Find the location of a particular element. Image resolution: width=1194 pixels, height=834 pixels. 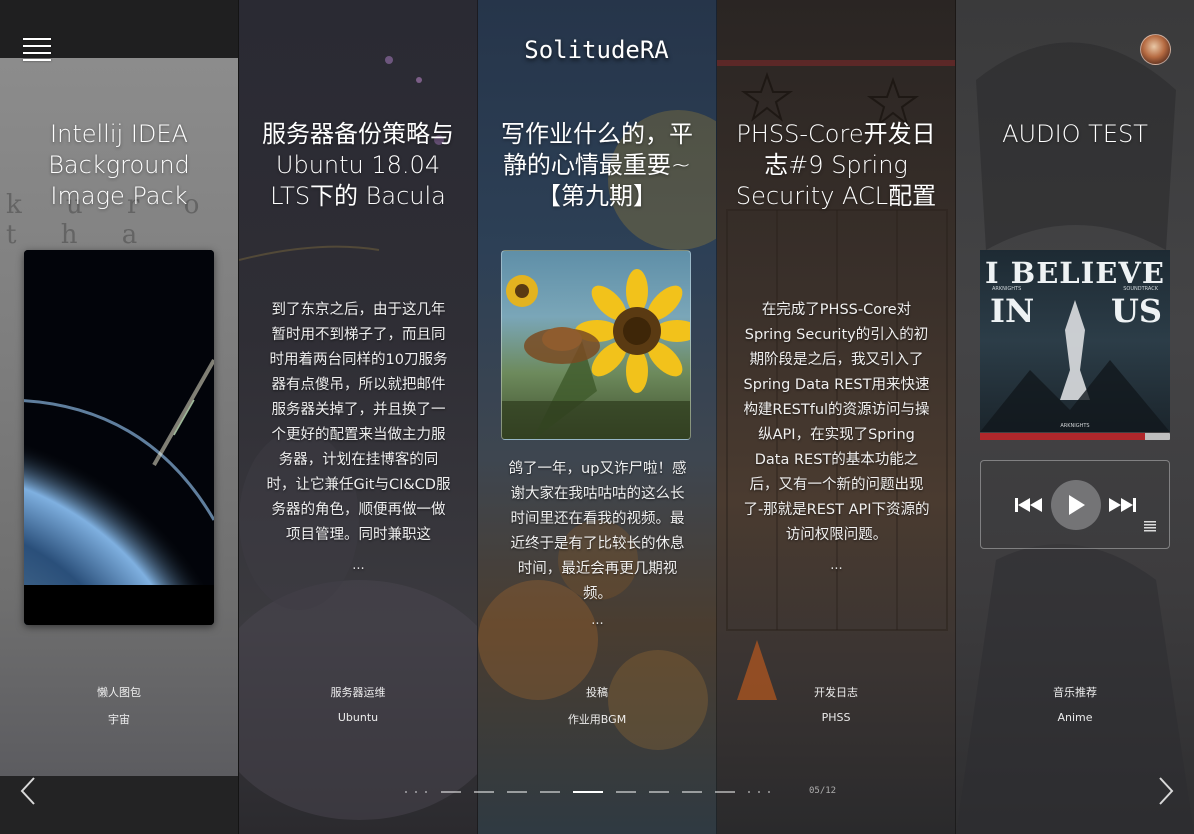

skip-back-button is located at coordinates (1029, 505).